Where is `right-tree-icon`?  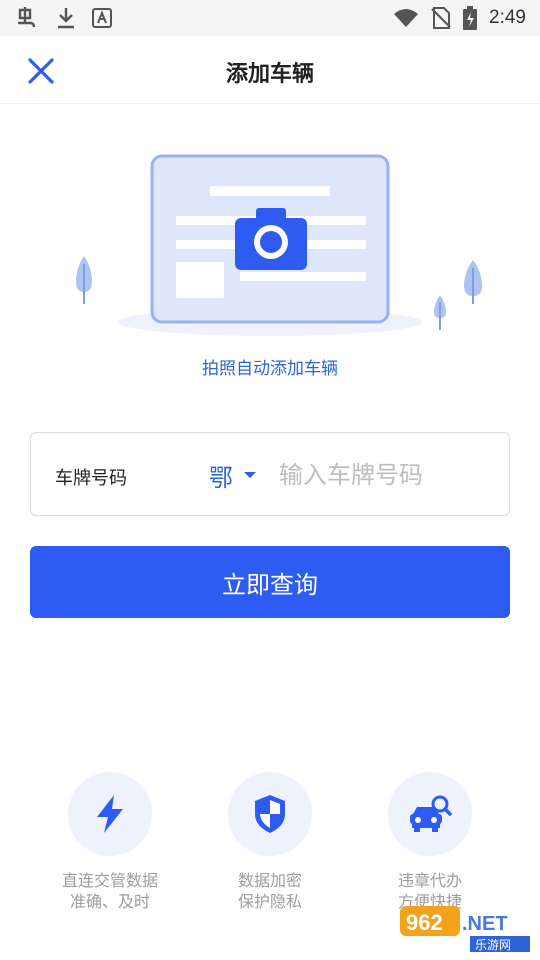
right-tree-icon is located at coordinates (473, 282).